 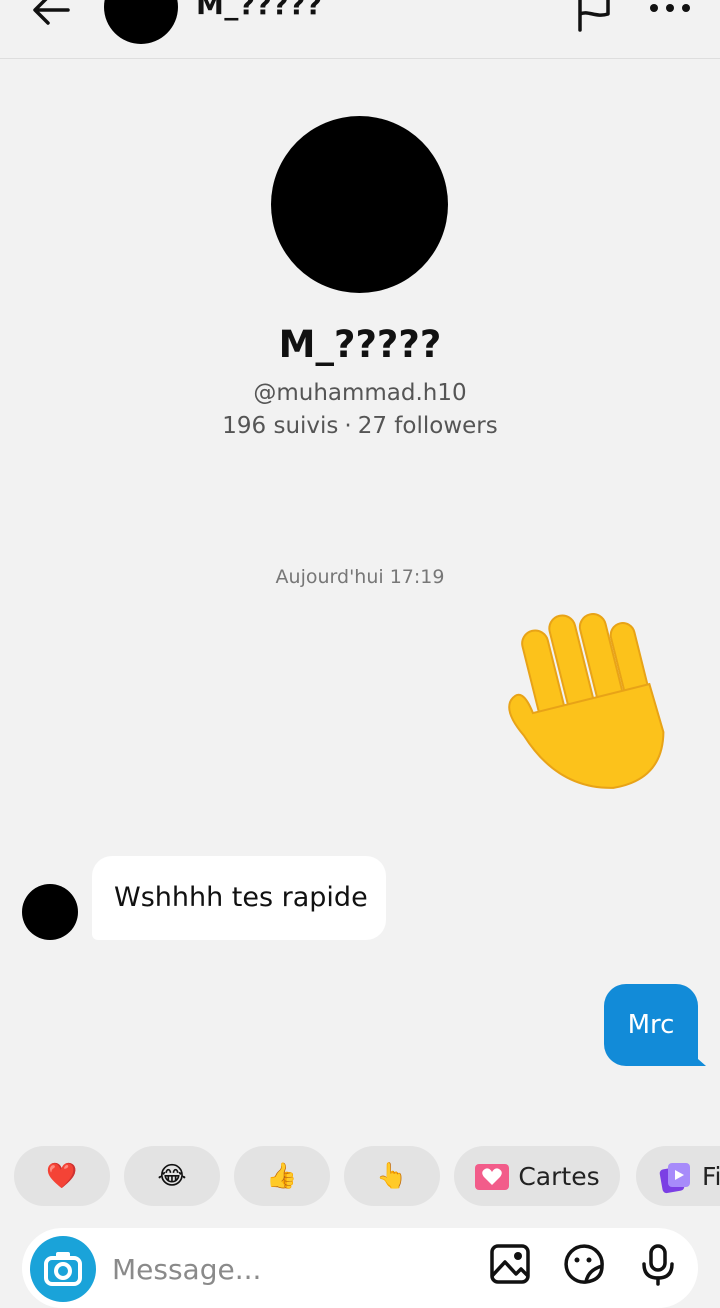 I want to click on incoming-message-bubble: Wshhhh tes rapide, so click(x=239, y=898).